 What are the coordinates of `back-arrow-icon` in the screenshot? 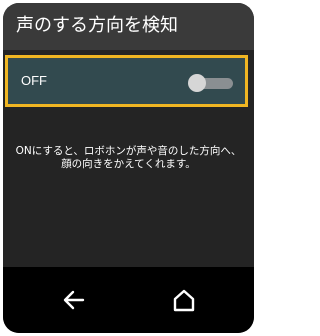 It's located at (74, 300).